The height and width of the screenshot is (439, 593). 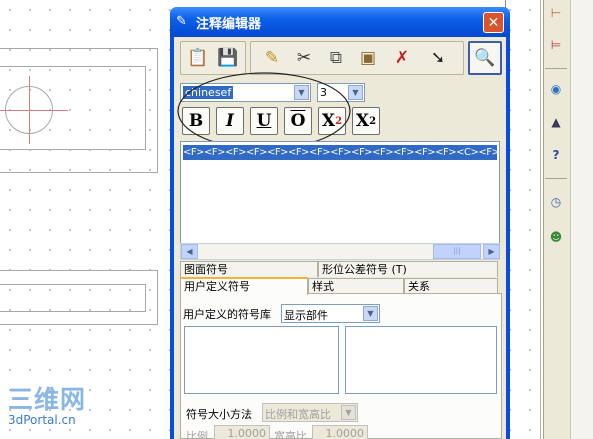 I want to click on cad-centerline-h, so click(x=34, y=110).